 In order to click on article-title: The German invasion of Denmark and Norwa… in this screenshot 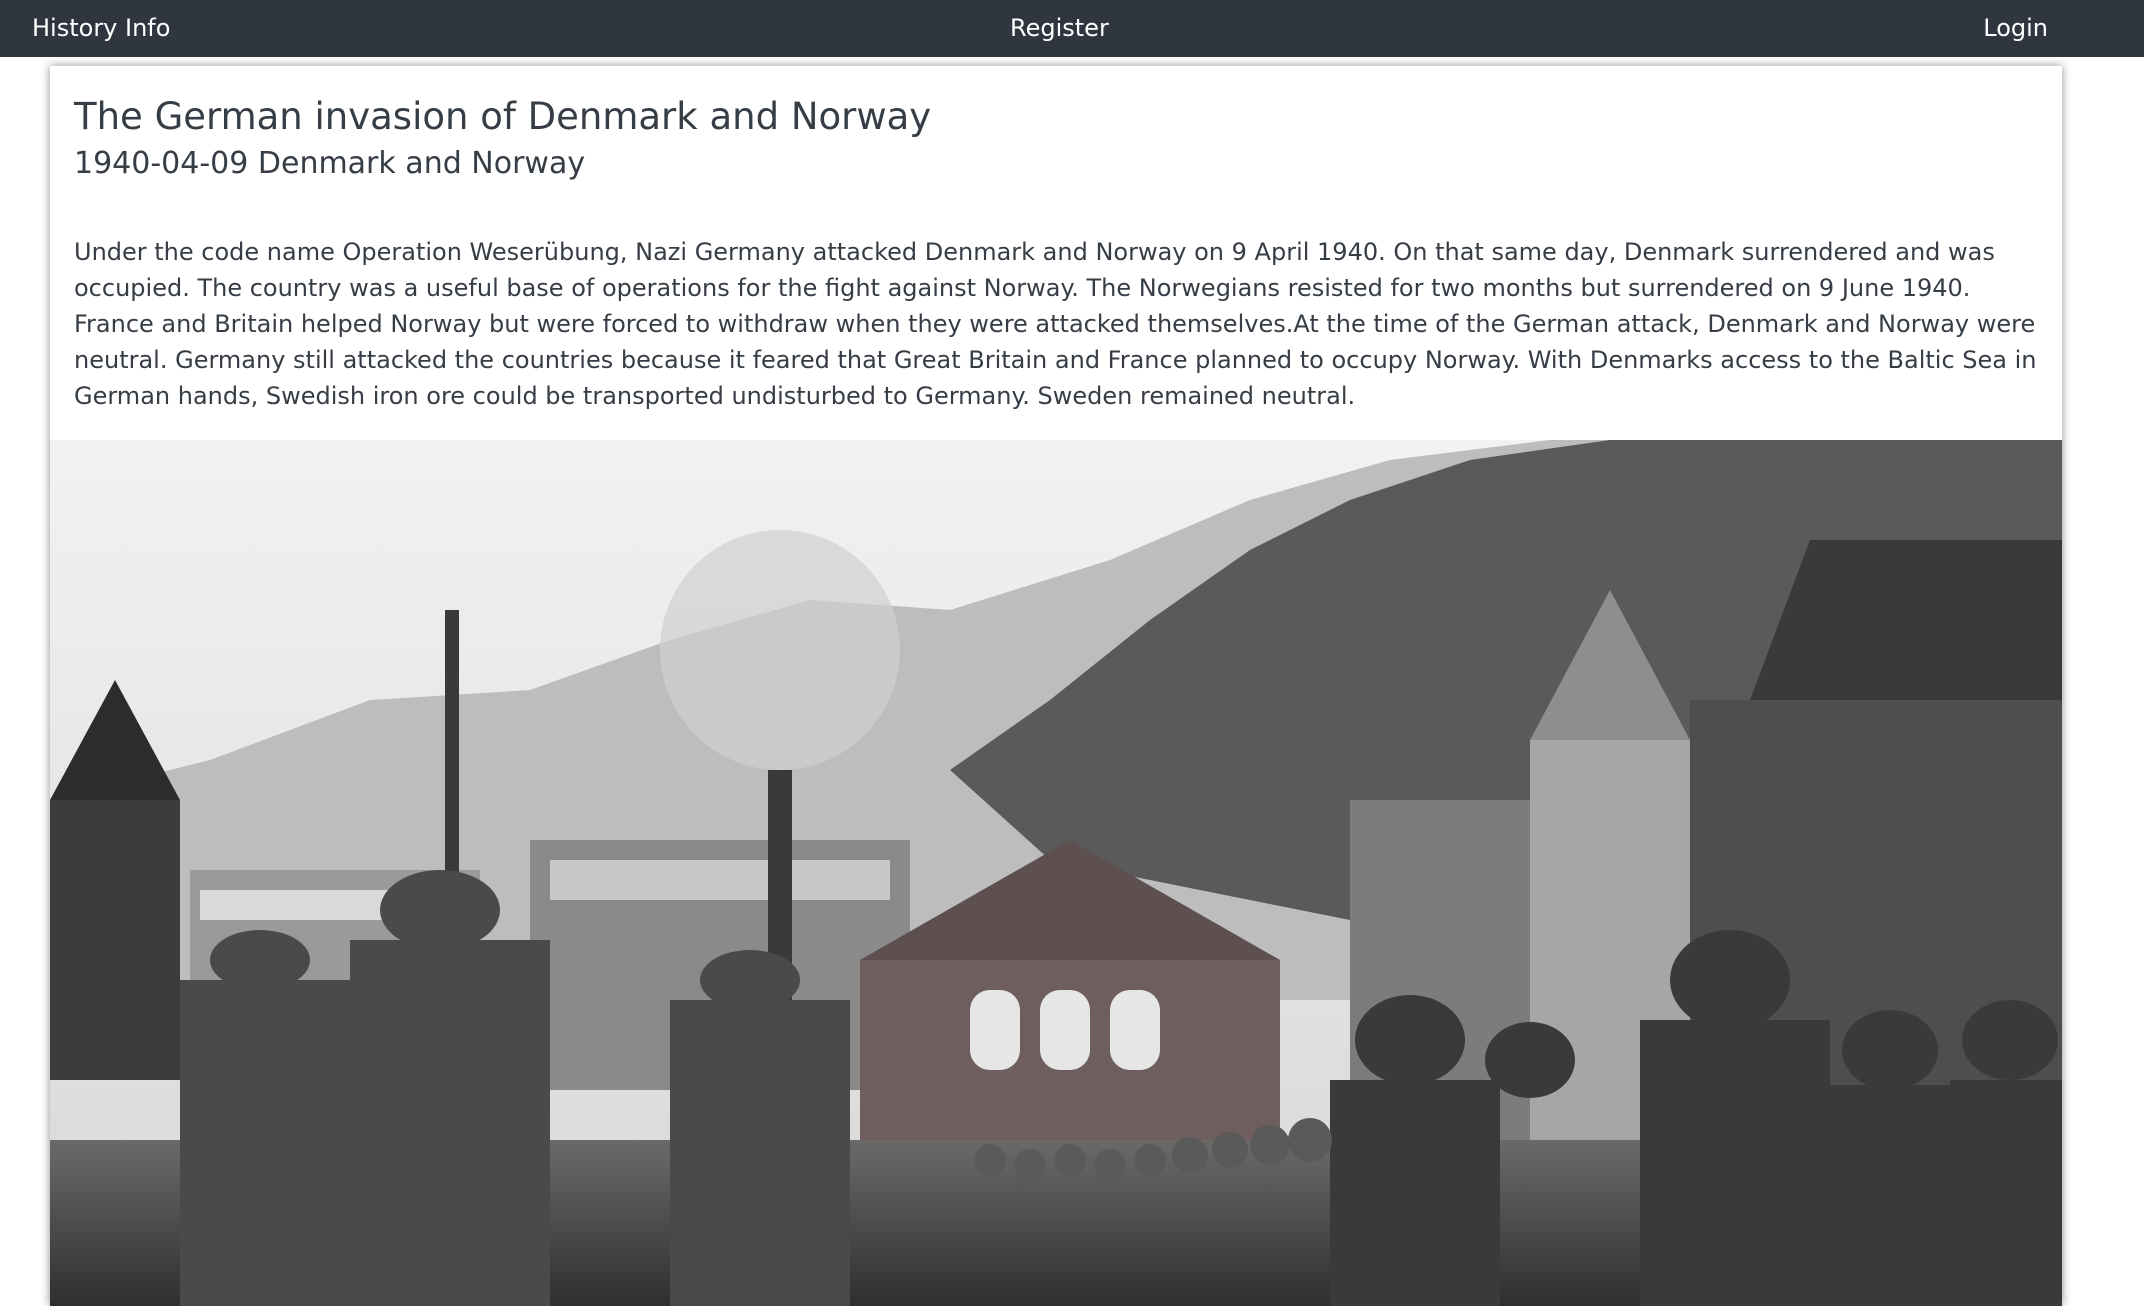, I will do `click(503, 116)`.